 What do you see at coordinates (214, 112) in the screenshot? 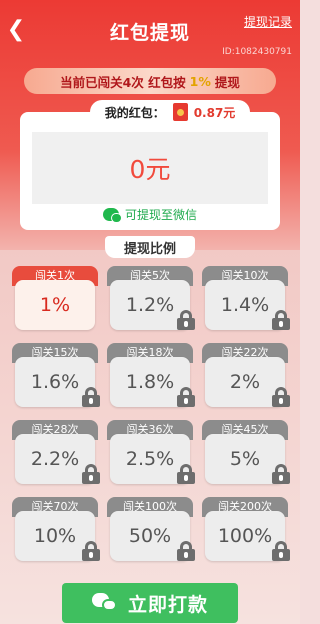
I see `my-redpacket-amount: 0.87元` at bounding box center [214, 112].